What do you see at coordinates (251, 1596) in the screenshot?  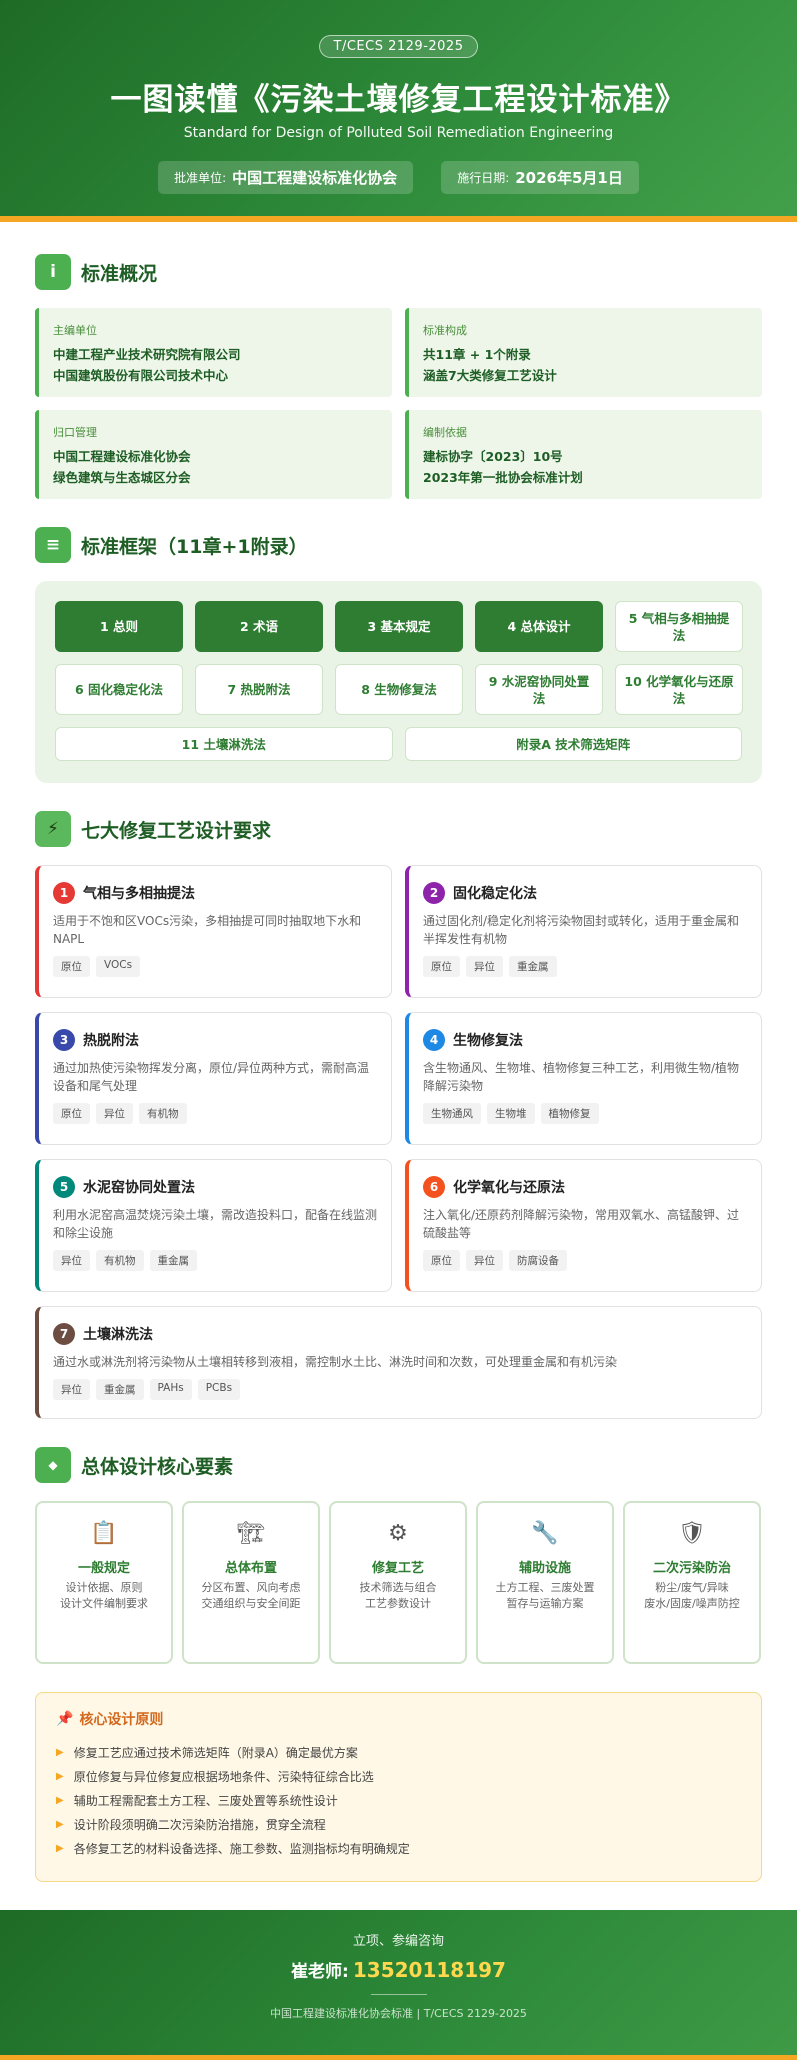 I see `element-lines: 分区布置、风向考虑 交通组织与安全间距` at bounding box center [251, 1596].